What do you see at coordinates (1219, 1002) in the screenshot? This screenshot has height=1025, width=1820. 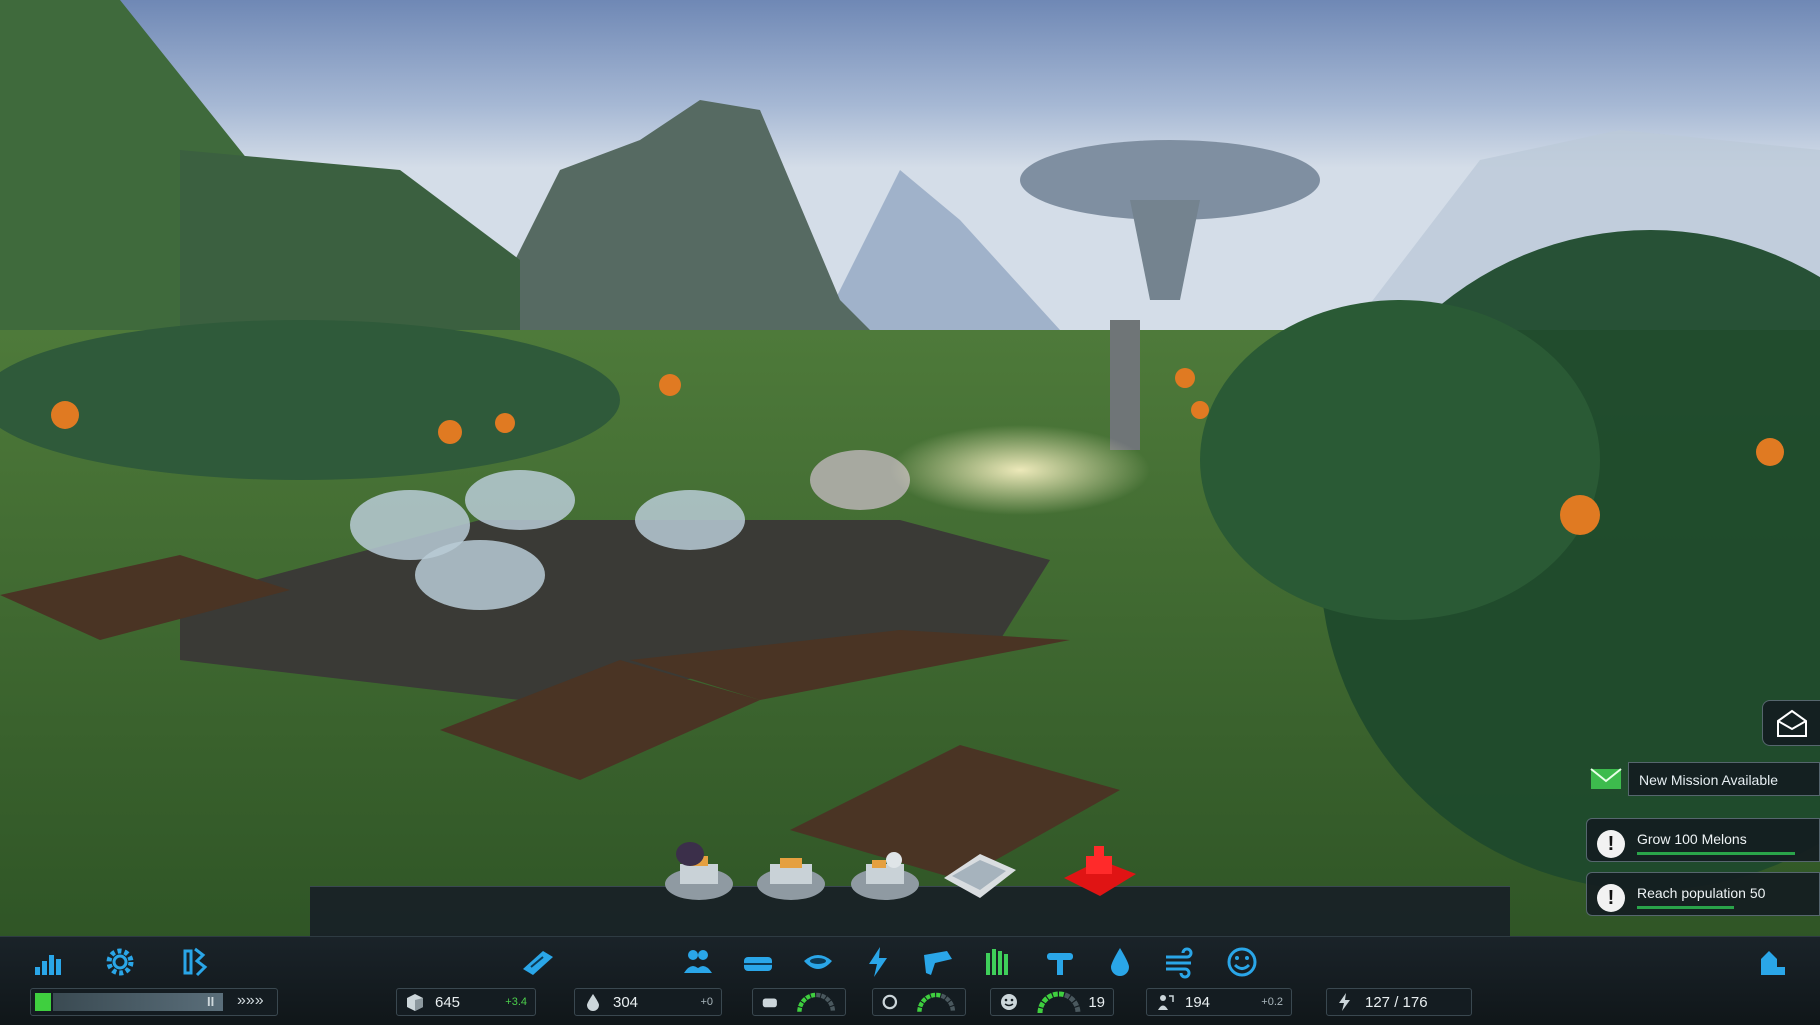 I see `population-resource: 194 +0.2` at bounding box center [1219, 1002].